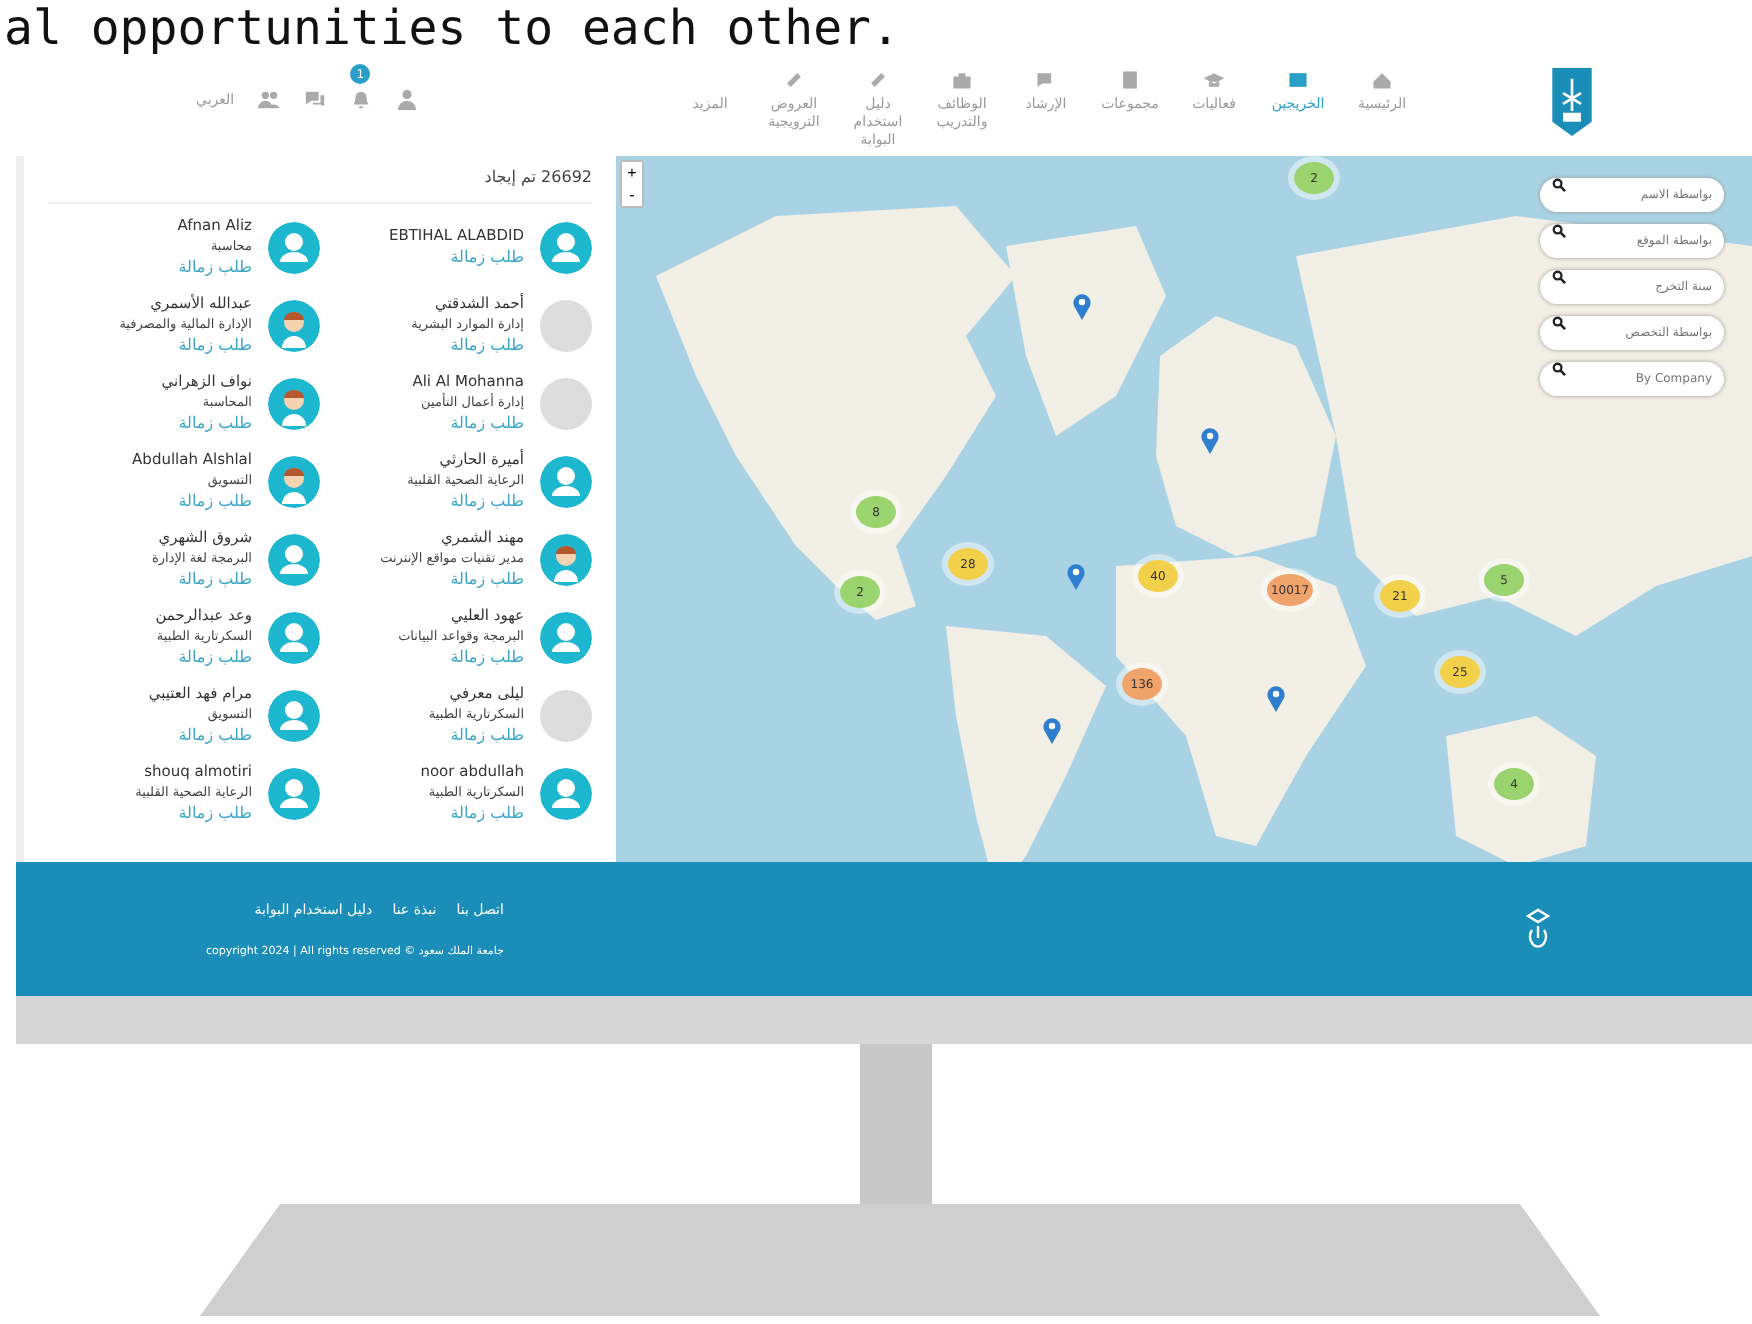 Image resolution: width=1752 pixels, height=1324 pixels. Describe the element at coordinates (407, 99) in the screenshot. I see `user-icon` at that location.